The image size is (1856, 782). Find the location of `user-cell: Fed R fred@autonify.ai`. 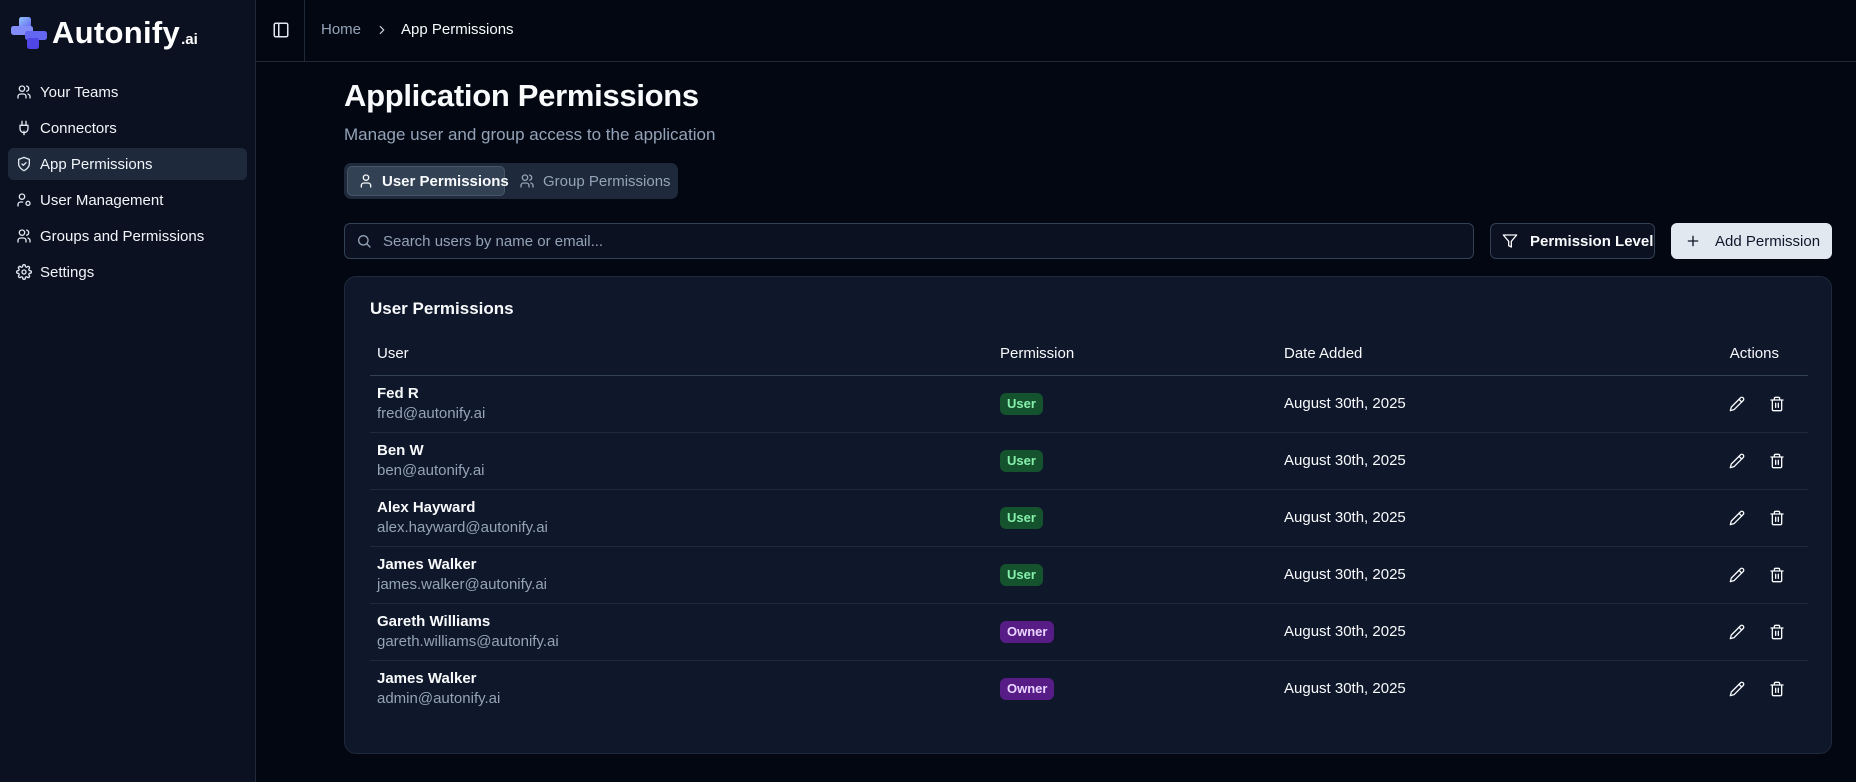

user-cell: Fed R fred@autonify.ai is located at coordinates (681, 404).